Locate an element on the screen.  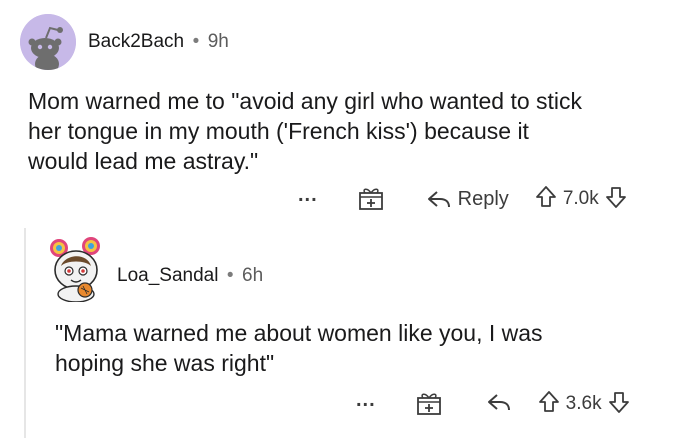
comment-header: Back2Bach • 9h is located at coordinates (158, 42).